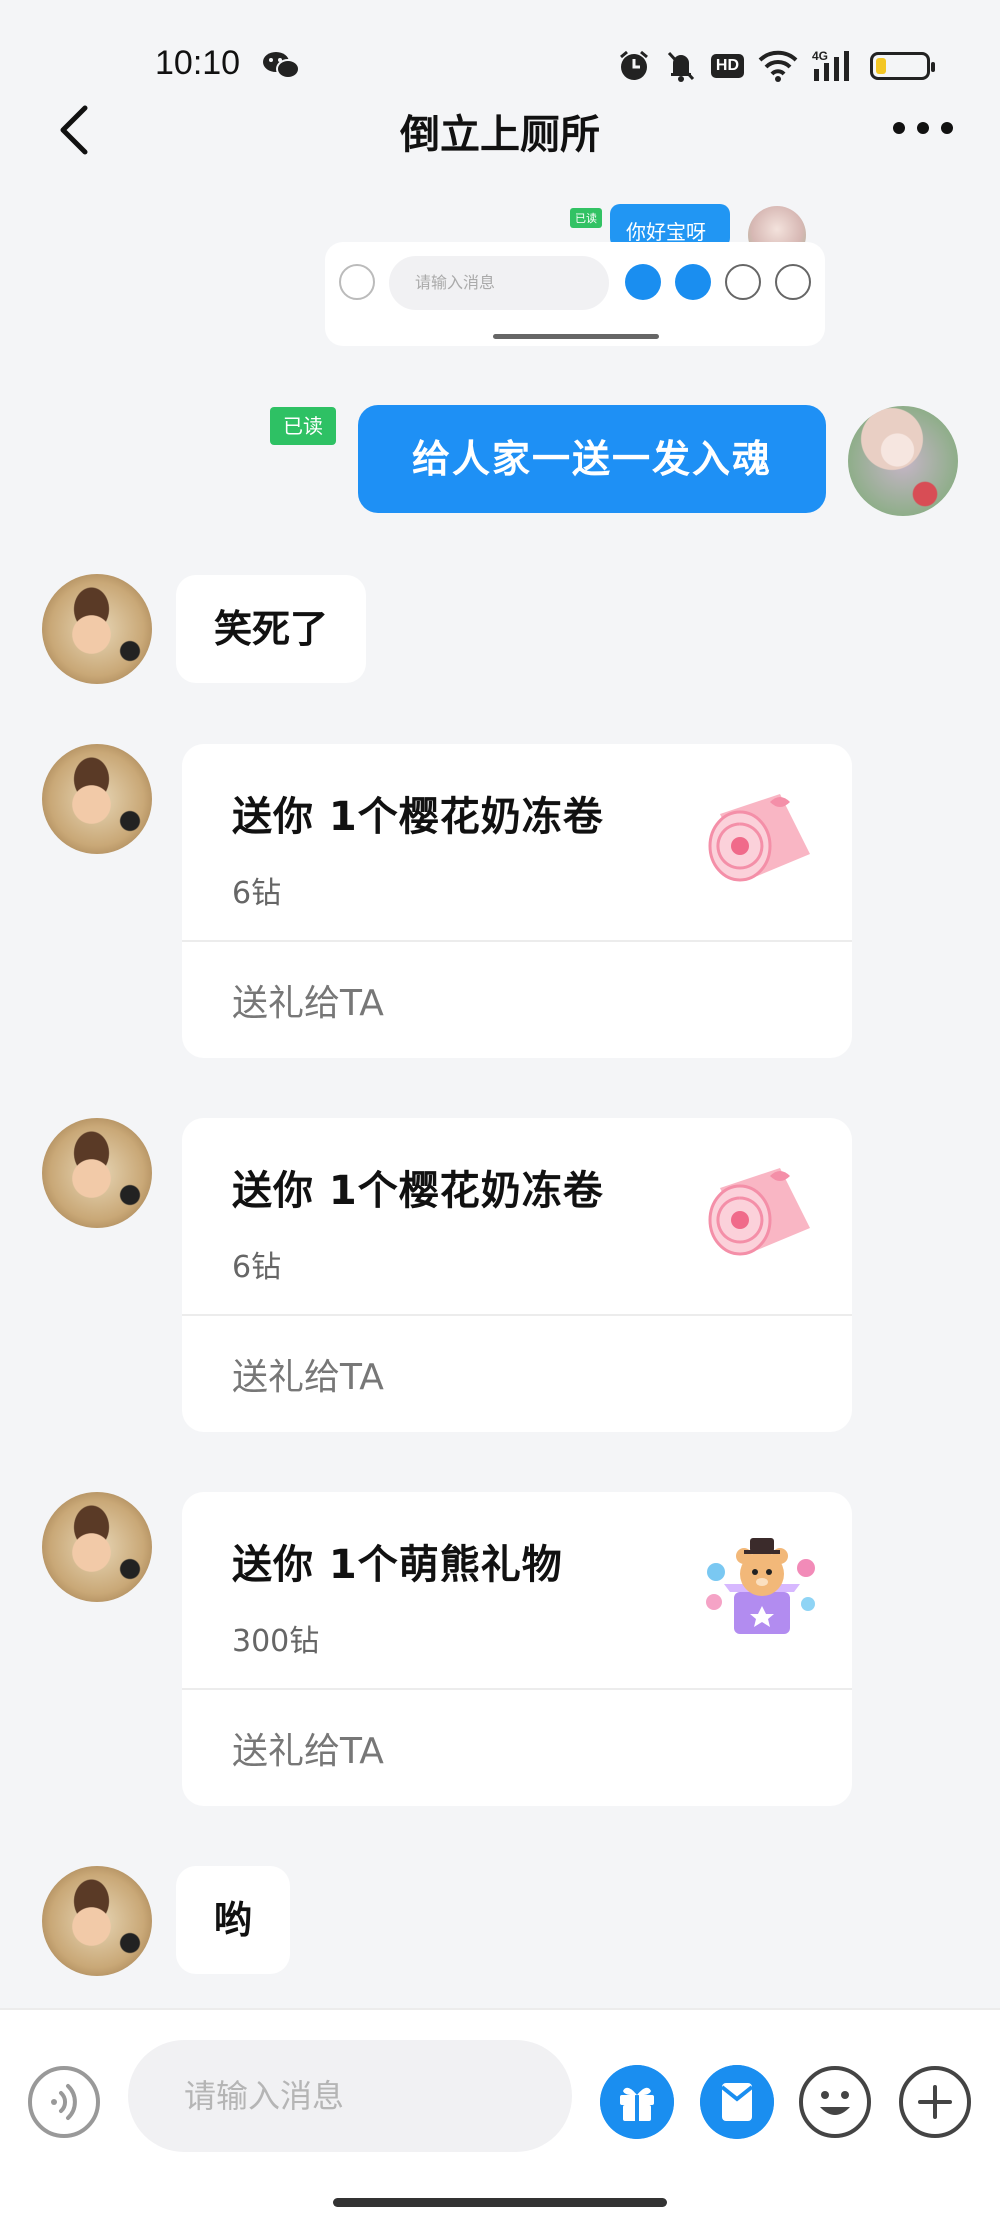 The width and height of the screenshot is (1000, 2224). I want to click on mini-emoji-icon, so click(743, 282).